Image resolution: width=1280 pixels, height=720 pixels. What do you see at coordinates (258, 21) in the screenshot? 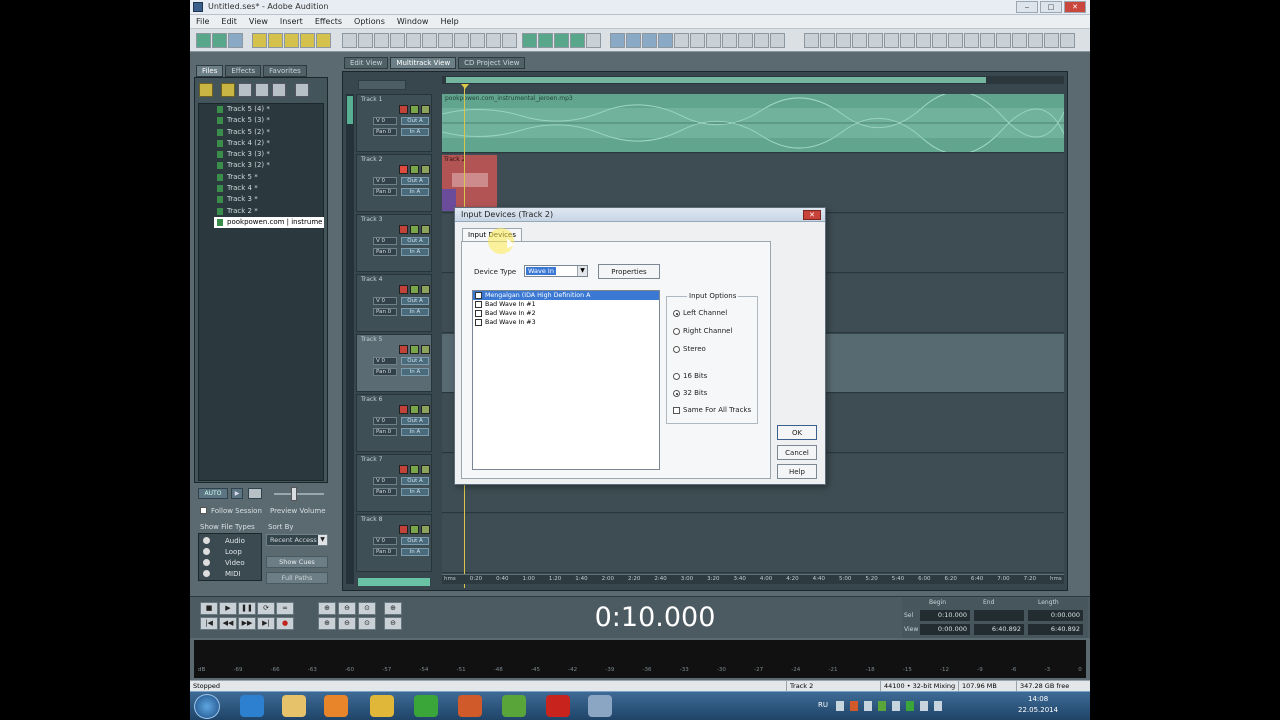
I see `menu-view: View` at bounding box center [258, 21].